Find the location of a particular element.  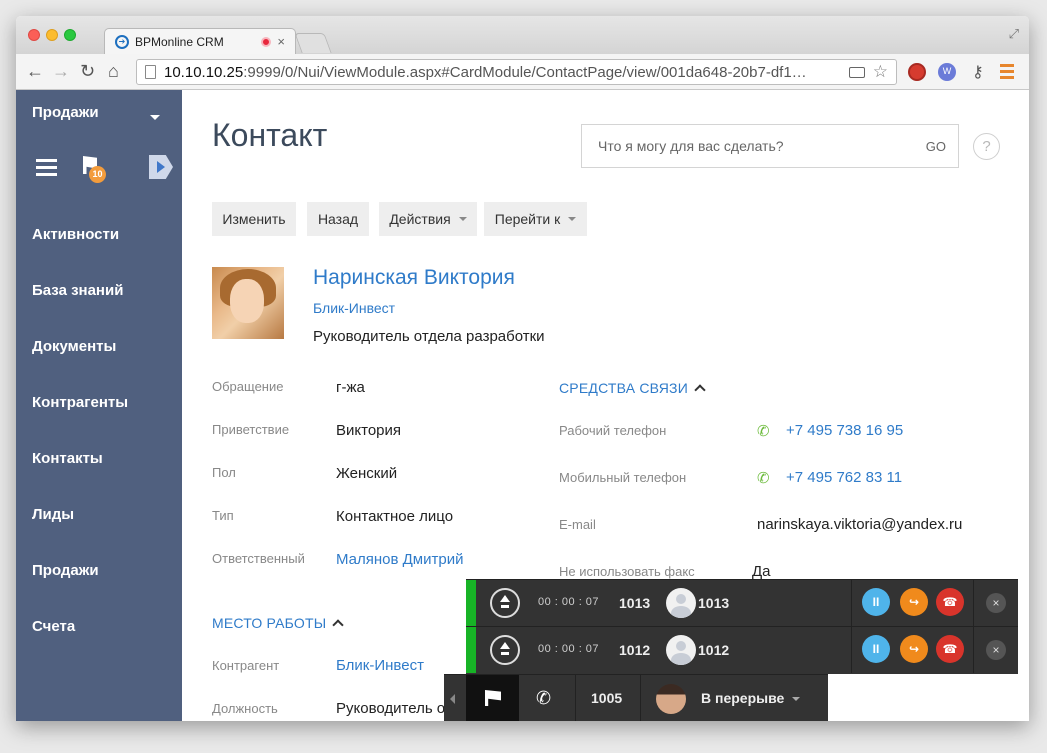

browser-menu-icon is located at coordinates (1007, 73).